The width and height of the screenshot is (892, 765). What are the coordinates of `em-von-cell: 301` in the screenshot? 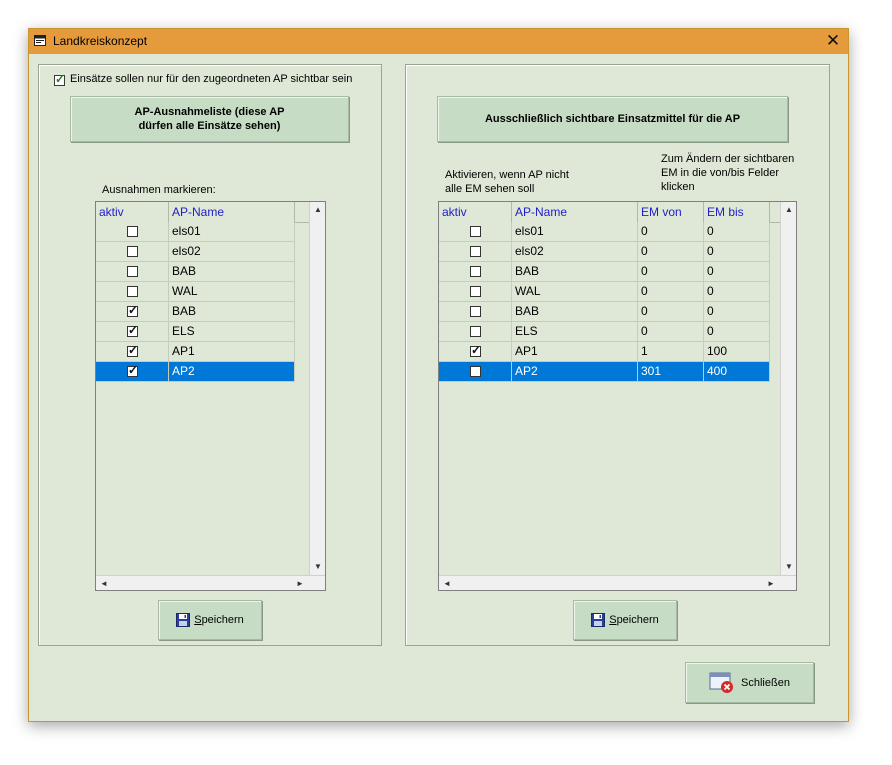 It's located at (671, 371).